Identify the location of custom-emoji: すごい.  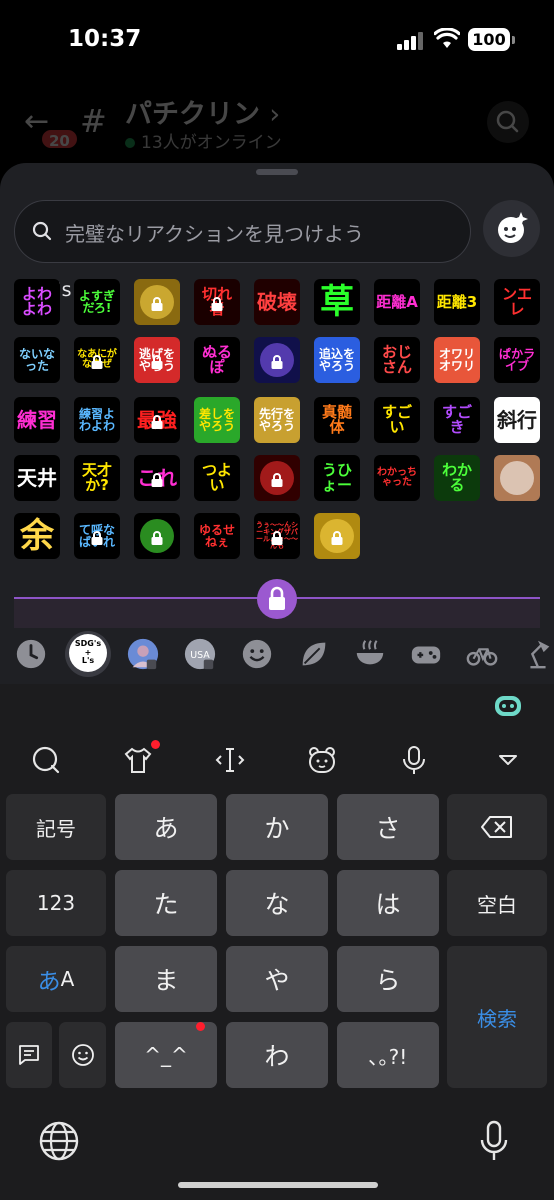
(397, 420).